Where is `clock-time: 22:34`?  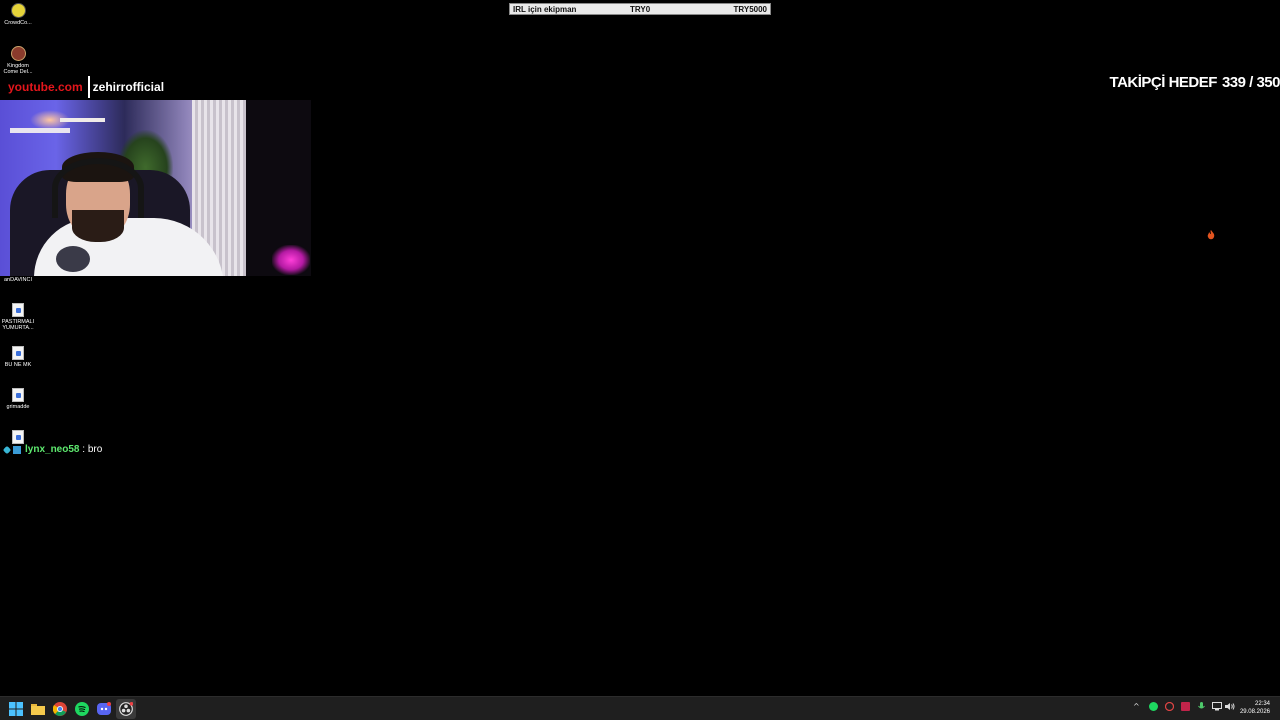 clock-time: 22:34 is located at coordinates (1262, 704).